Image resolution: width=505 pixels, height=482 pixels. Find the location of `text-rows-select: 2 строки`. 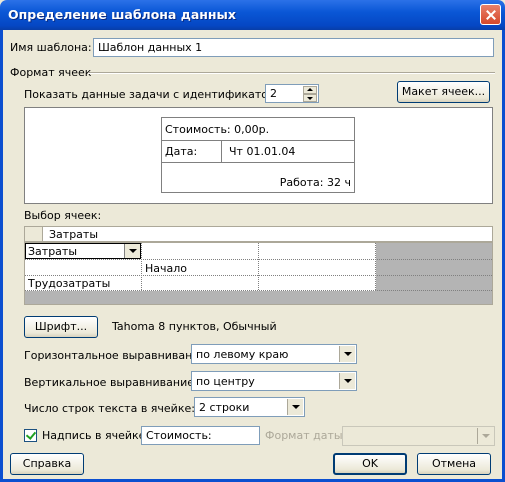

text-rows-select: 2 строки is located at coordinates (249, 407).